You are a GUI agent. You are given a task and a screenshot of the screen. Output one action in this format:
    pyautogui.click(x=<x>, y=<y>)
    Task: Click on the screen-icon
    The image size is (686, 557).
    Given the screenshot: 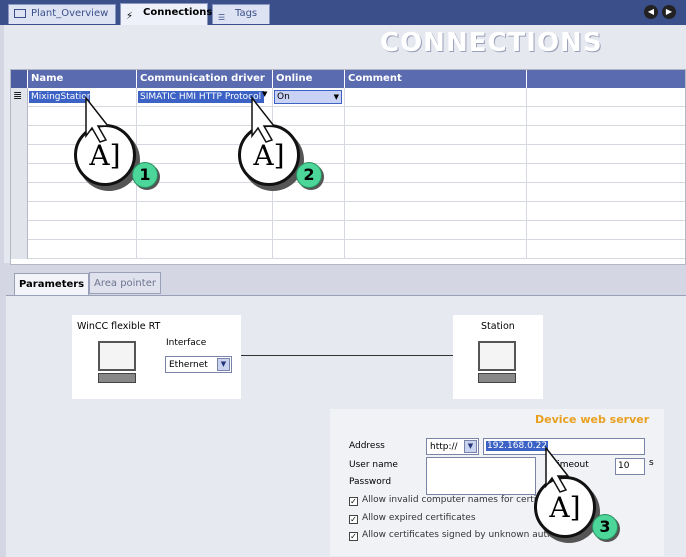 What is the action you would take?
    pyautogui.click(x=20, y=13)
    